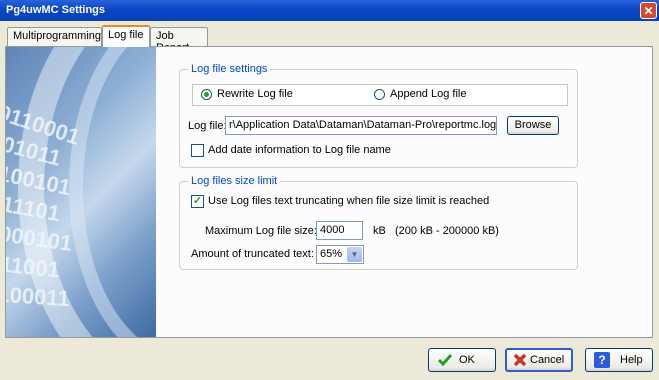 This screenshot has width=659, height=380. I want to click on browse-label: Browse, so click(533, 125).